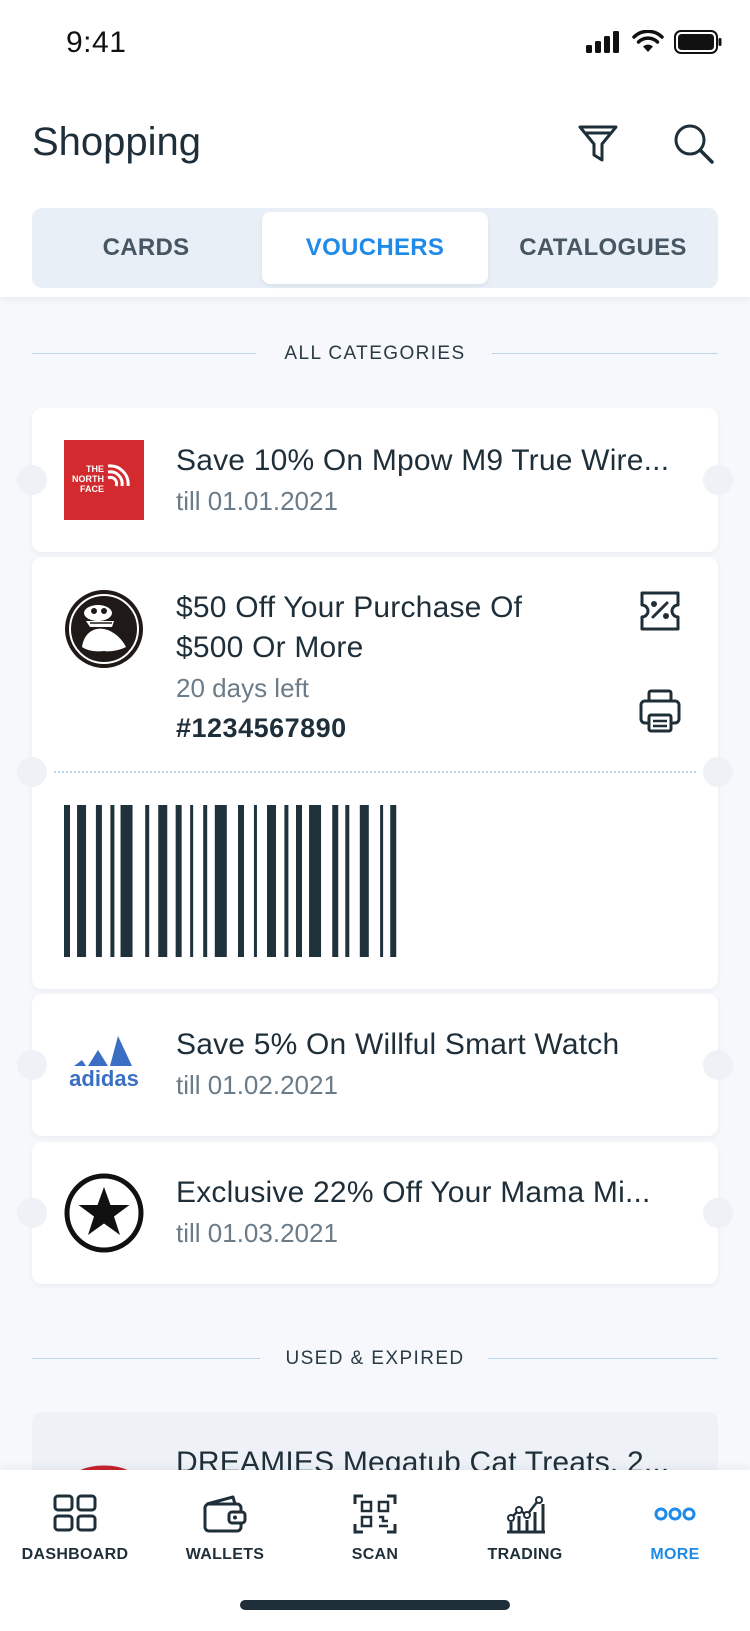 The width and height of the screenshot is (750, 1631). What do you see at coordinates (75, 1554) in the screenshot?
I see `nav-label: DASHBOARD` at bounding box center [75, 1554].